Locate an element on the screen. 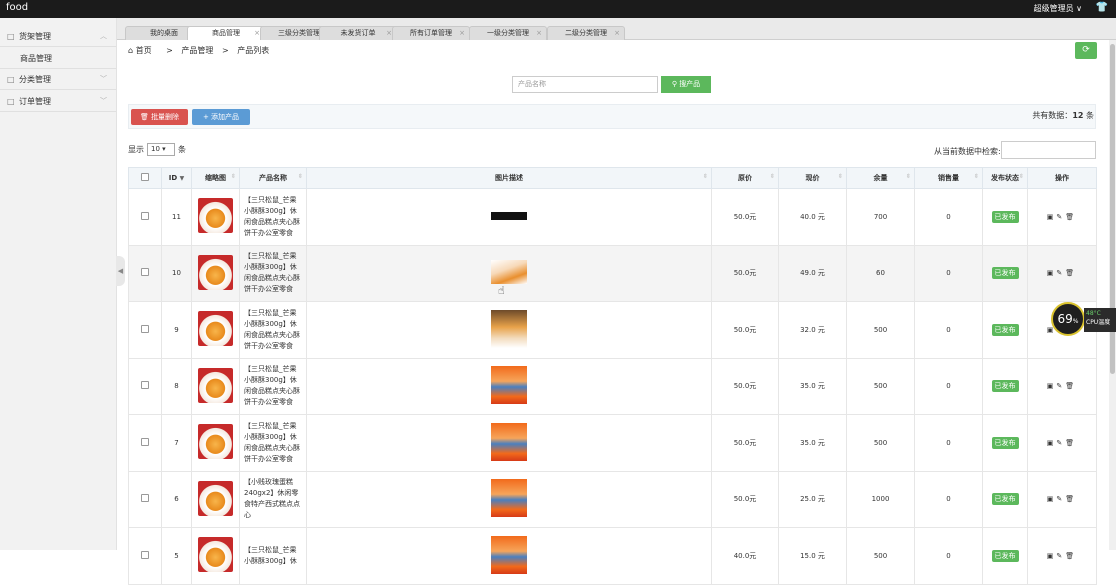 This screenshot has width=1116, height=585. add-product-button: + 添加产品 is located at coordinates (221, 117).